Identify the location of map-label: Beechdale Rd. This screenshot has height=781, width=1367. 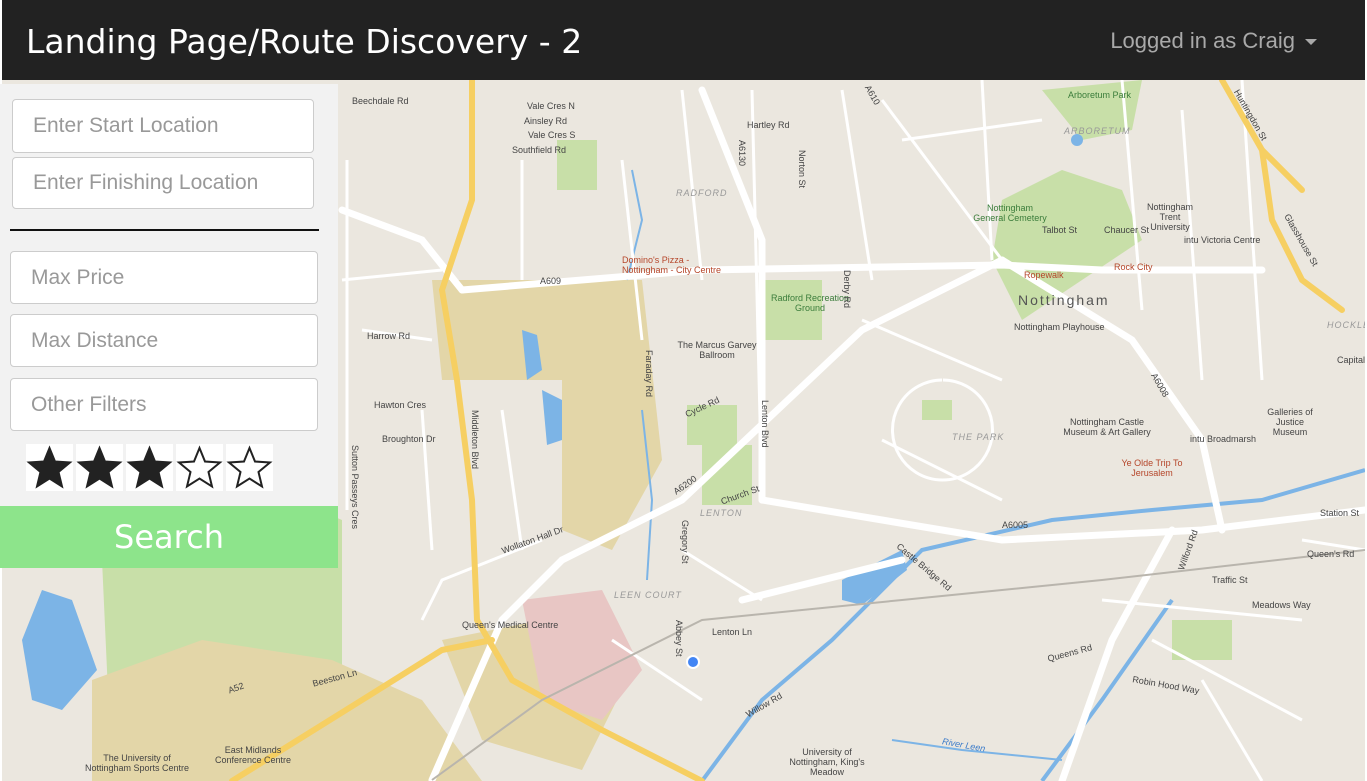
(380, 101).